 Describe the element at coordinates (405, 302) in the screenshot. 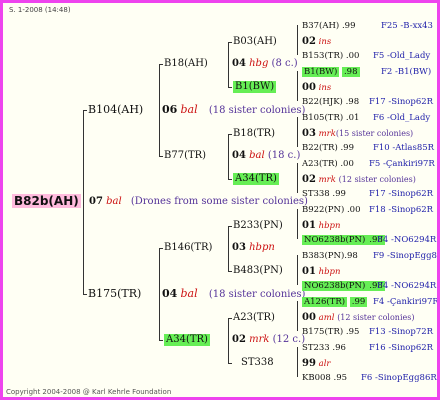

I see `ancestor-ref: F4 -Çankiri97R` at that location.